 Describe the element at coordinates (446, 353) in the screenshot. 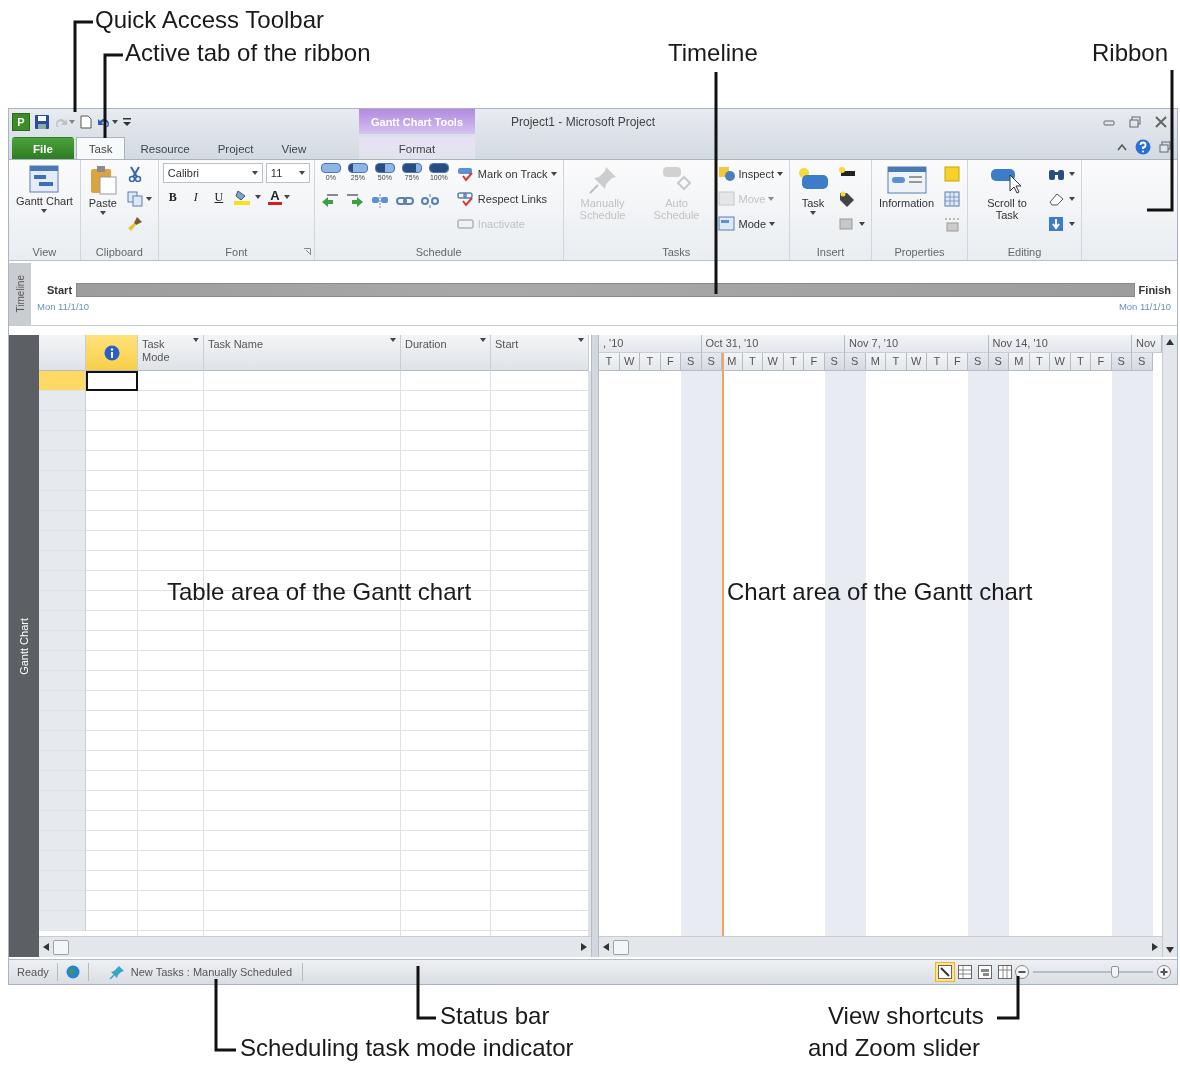

I see `column-header: Duration` at that location.